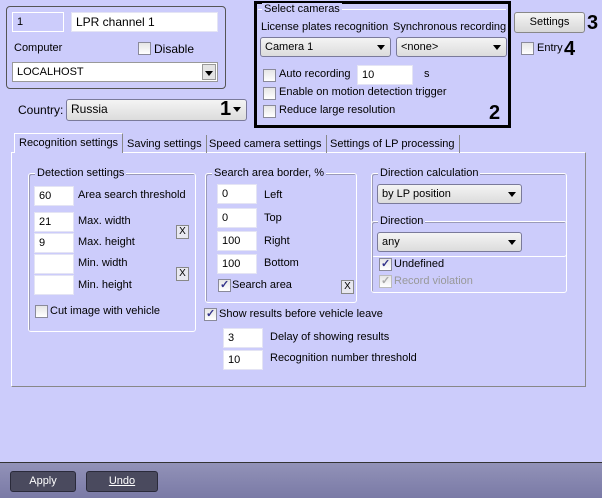 This screenshot has height=498, width=602. I want to click on min-width-label: Min. width, so click(103, 263).